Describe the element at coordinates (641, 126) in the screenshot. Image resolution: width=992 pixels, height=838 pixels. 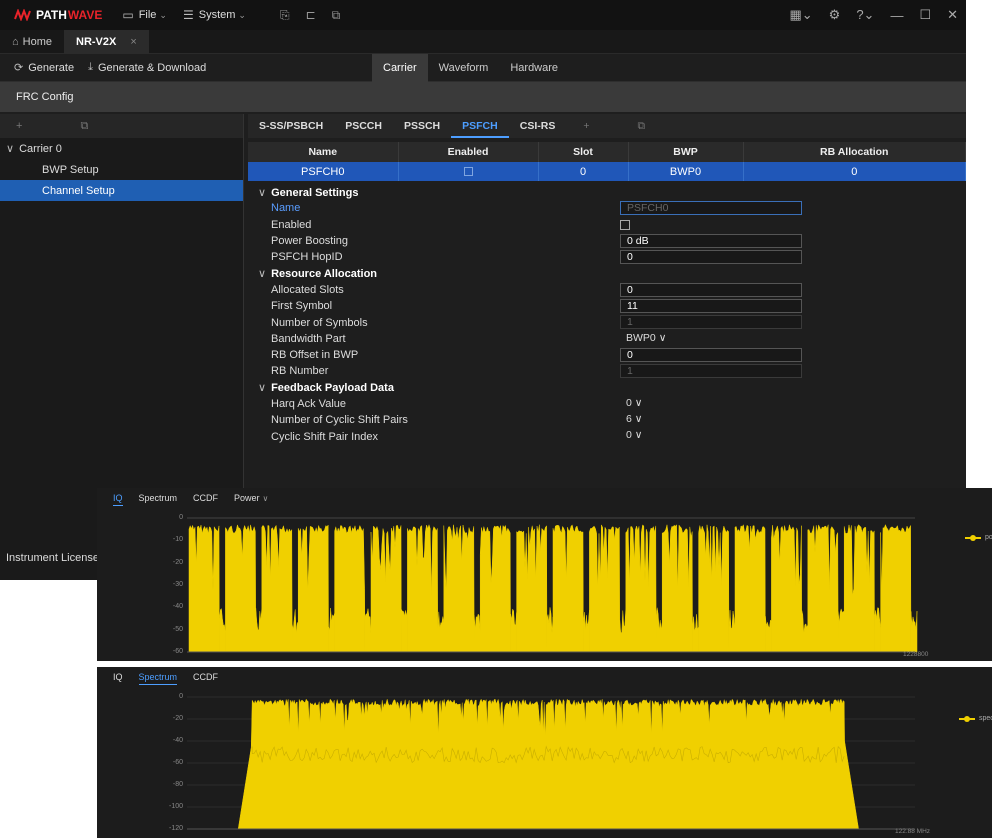
I see `copy-channel-icon: ⧉` at that location.